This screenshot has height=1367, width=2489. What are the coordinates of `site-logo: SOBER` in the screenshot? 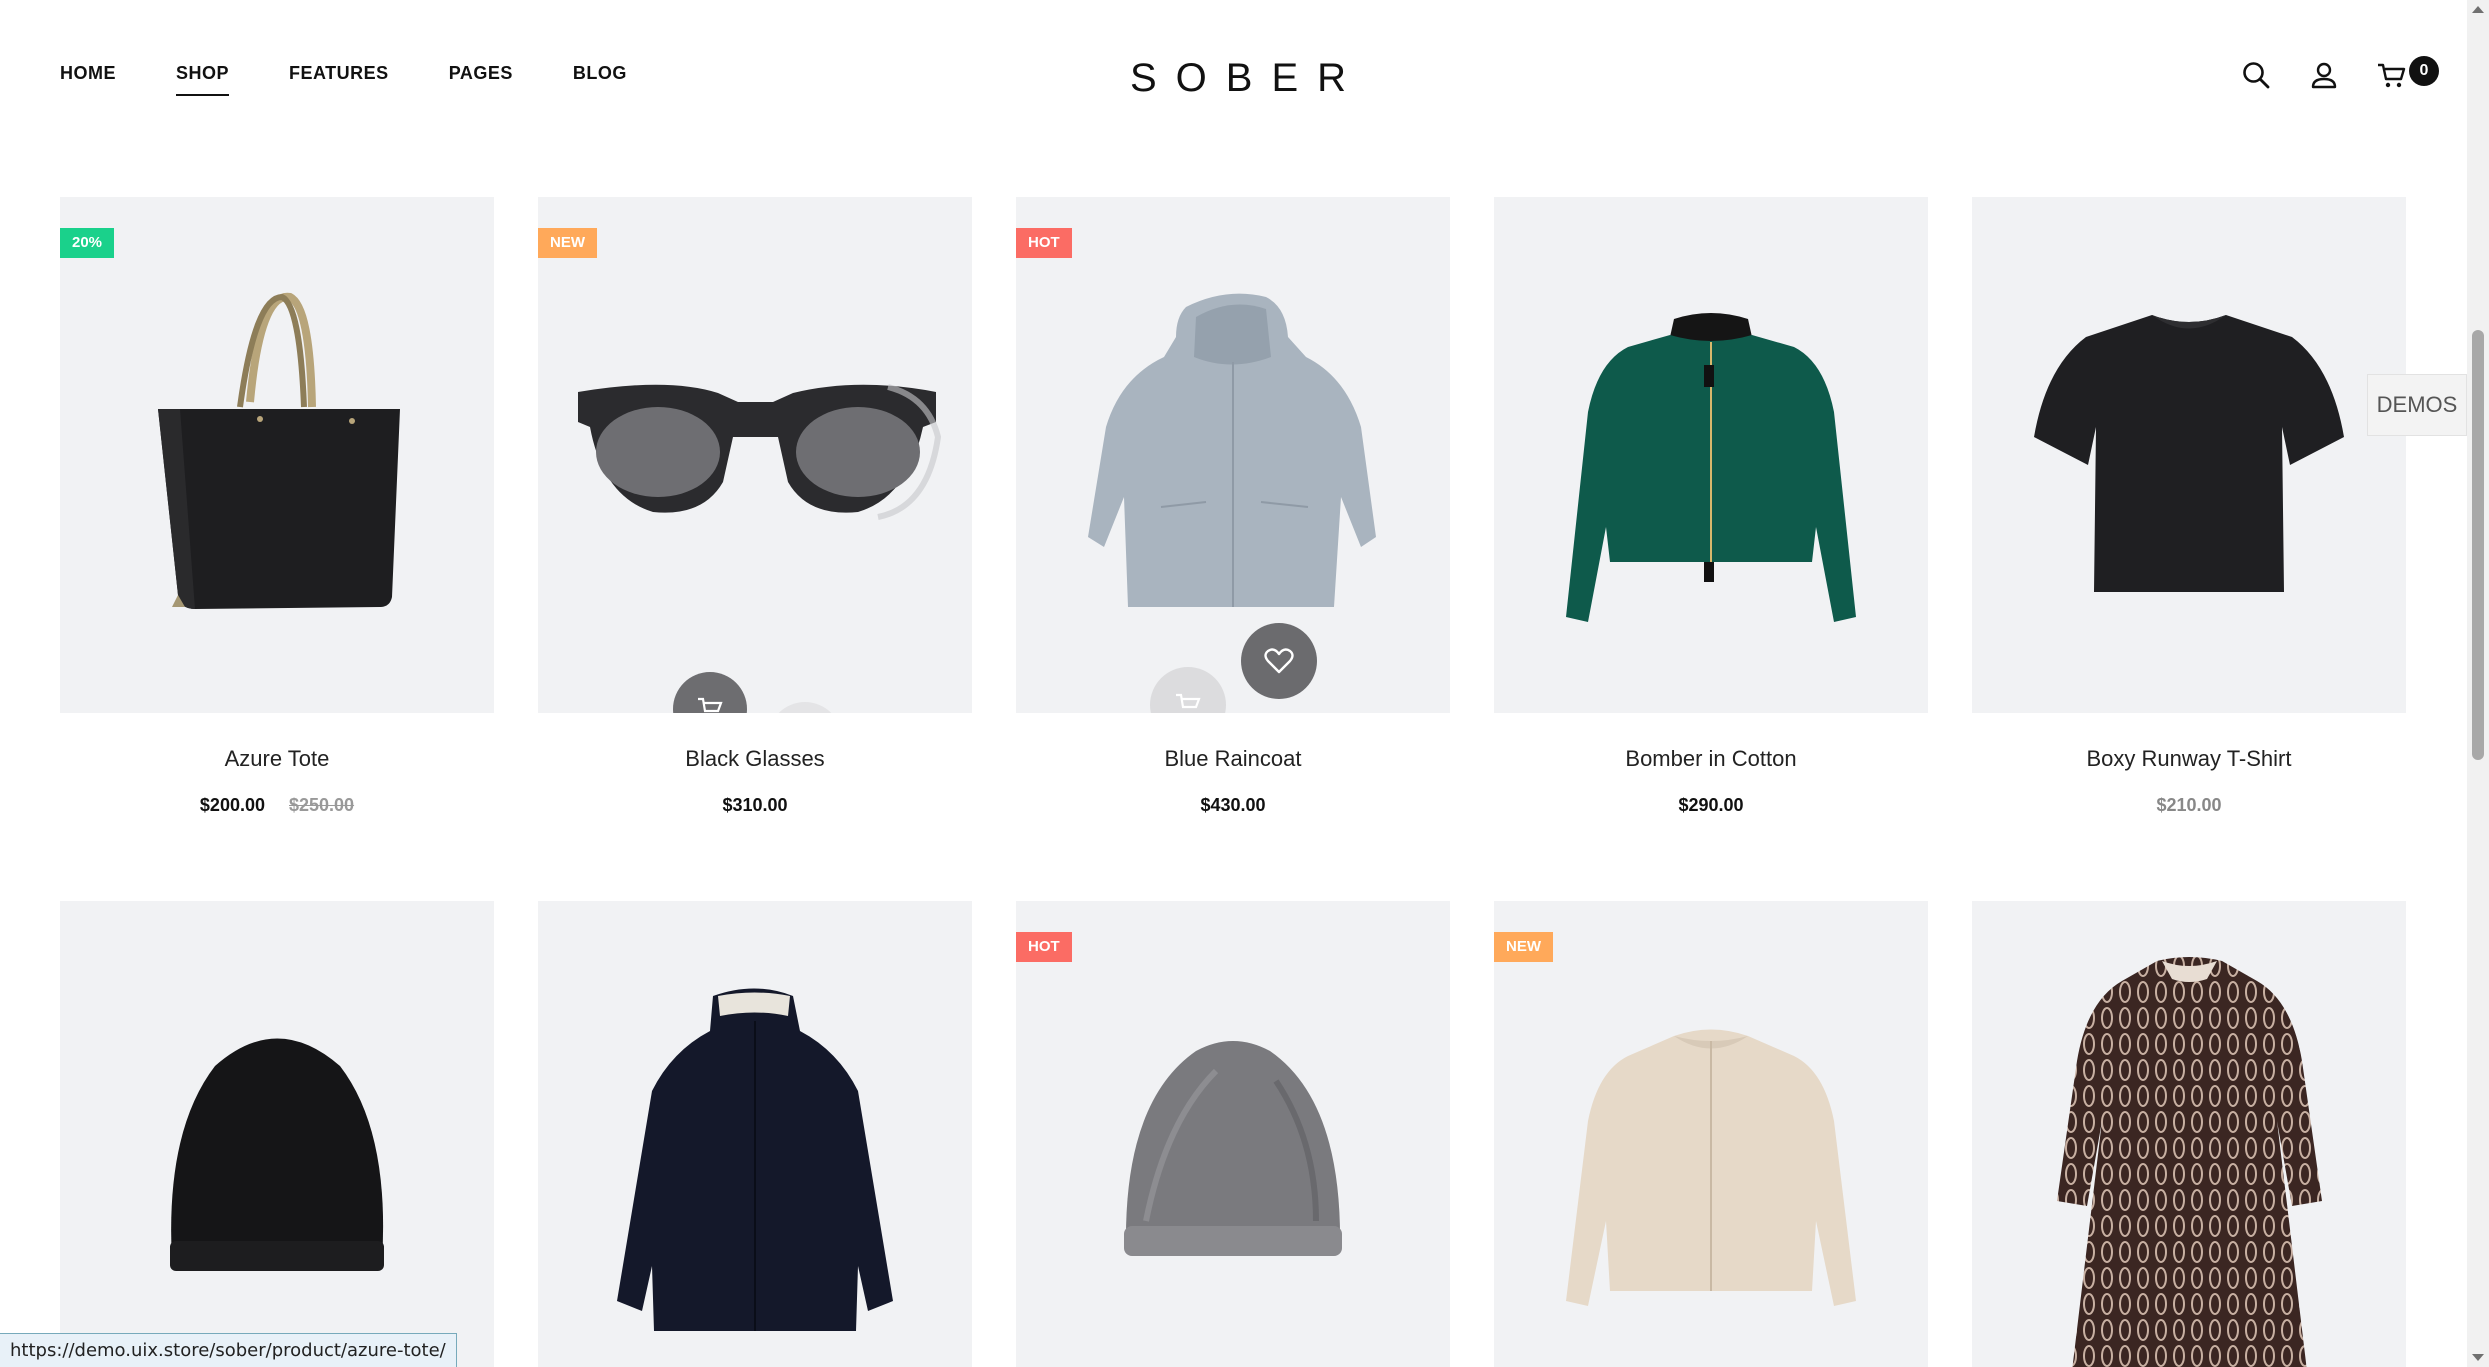 It's located at (1238, 78).